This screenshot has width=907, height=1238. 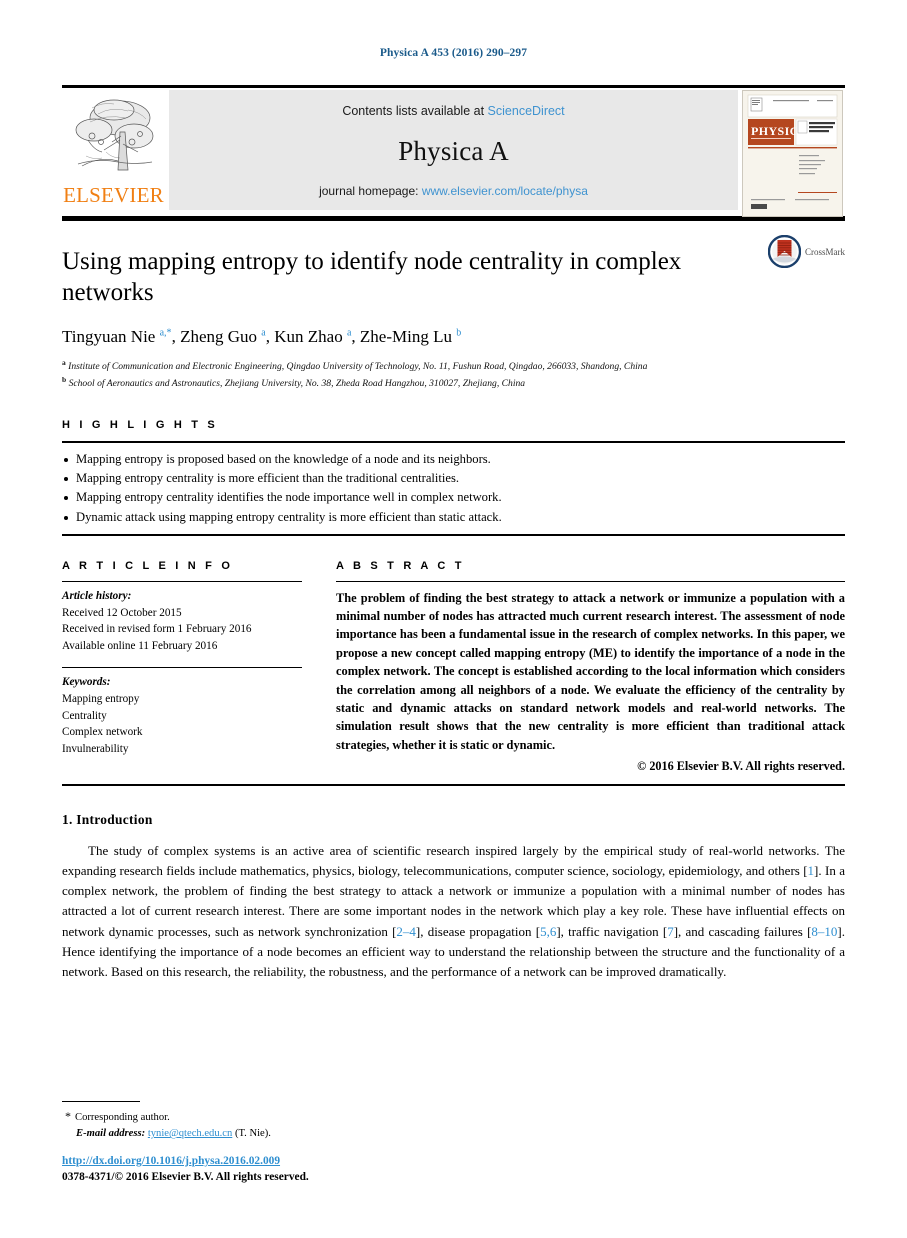 What do you see at coordinates (97, 595) in the screenshot?
I see `article-history-label: Article history:` at bounding box center [97, 595].